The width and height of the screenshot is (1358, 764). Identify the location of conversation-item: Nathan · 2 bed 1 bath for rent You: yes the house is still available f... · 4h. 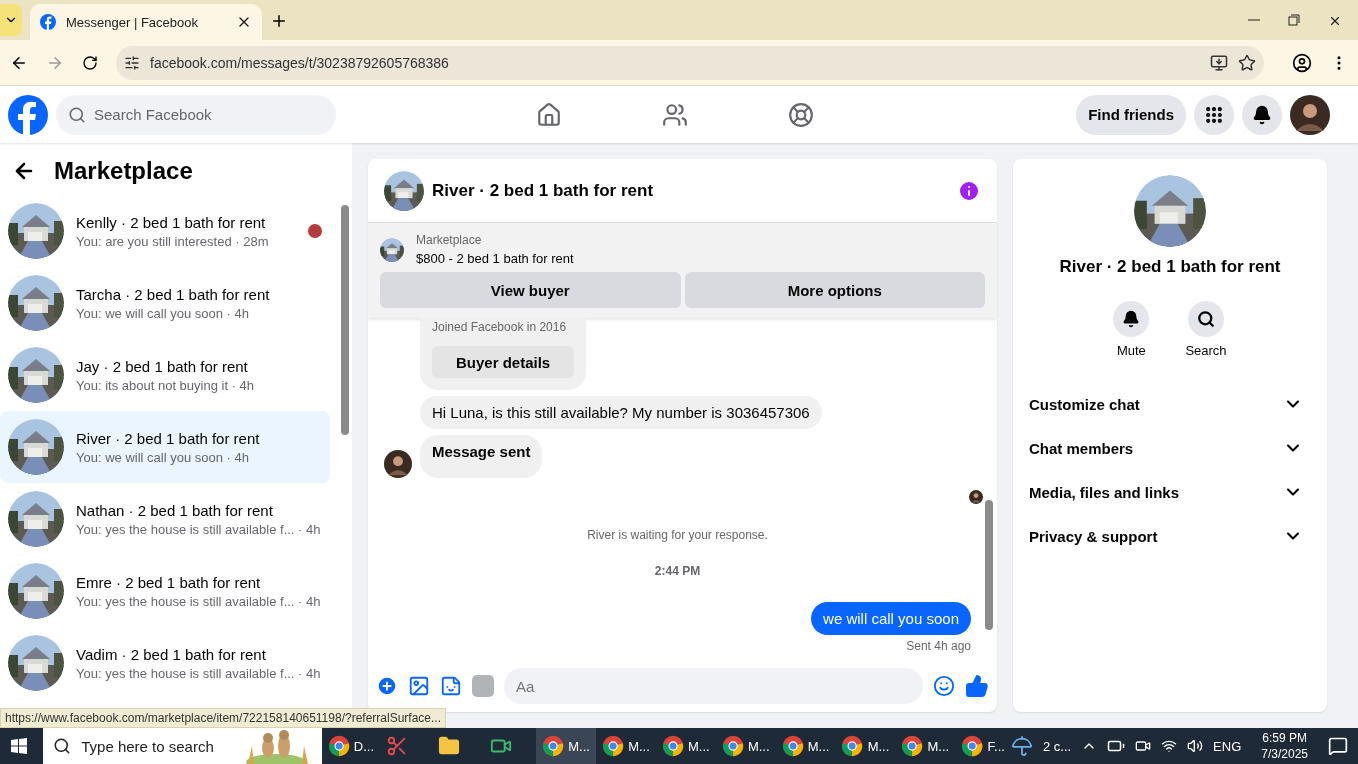
(165, 519).